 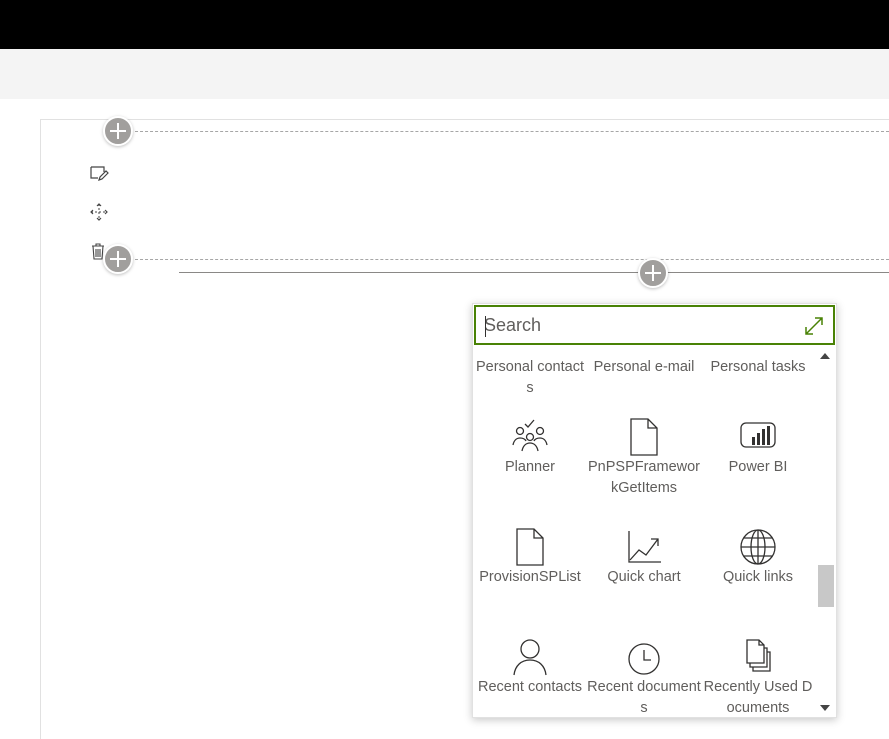 I want to click on add-section-top-button, so click(x=118, y=131).